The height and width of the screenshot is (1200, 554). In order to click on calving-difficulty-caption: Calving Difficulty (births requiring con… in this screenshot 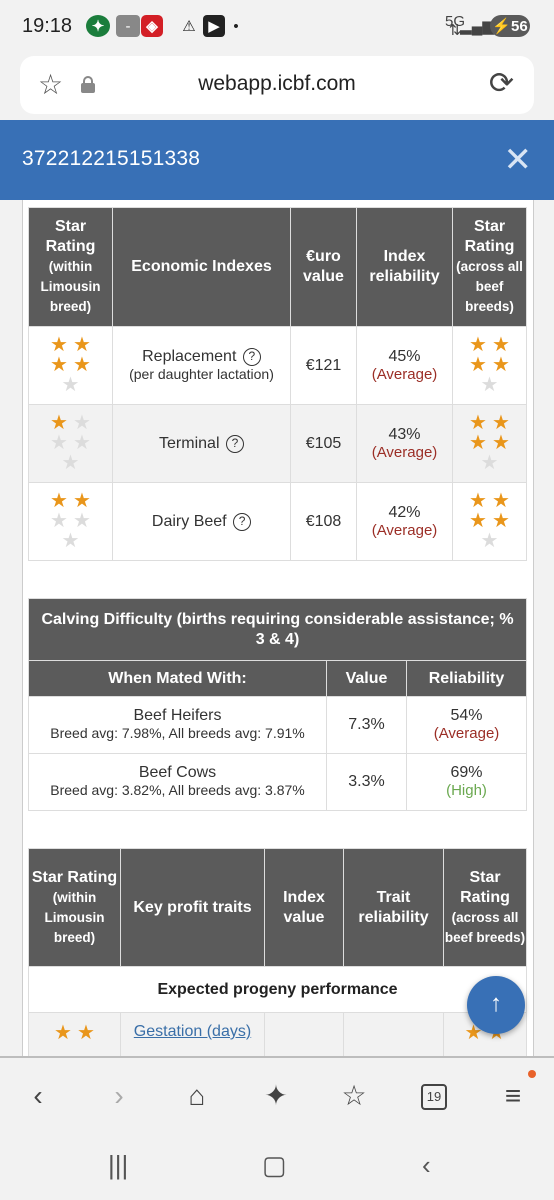, I will do `click(277, 629)`.